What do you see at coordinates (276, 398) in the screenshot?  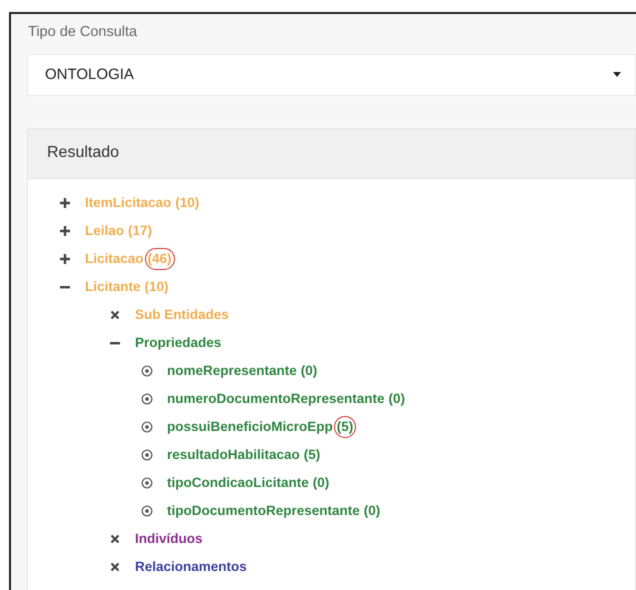 I see `tree-node-label: numeroDocumentoRepresentante` at bounding box center [276, 398].